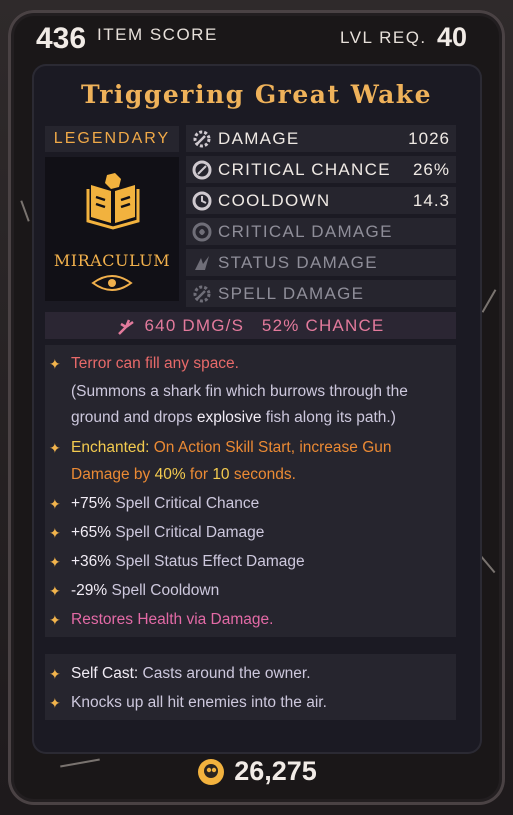 This screenshot has width=513, height=815. I want to click on cooldown-icon, so click(202, 201).